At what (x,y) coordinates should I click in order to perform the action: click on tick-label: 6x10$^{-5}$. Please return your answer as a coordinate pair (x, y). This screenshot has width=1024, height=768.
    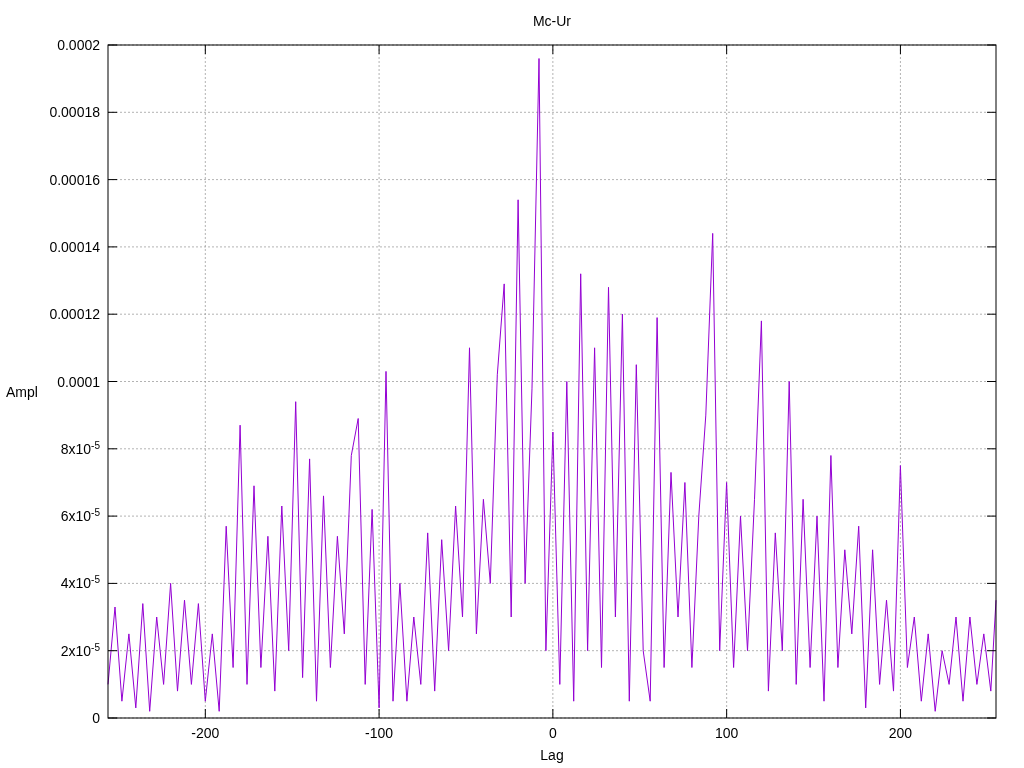
    Looking at the image, I should click on (80, 515).